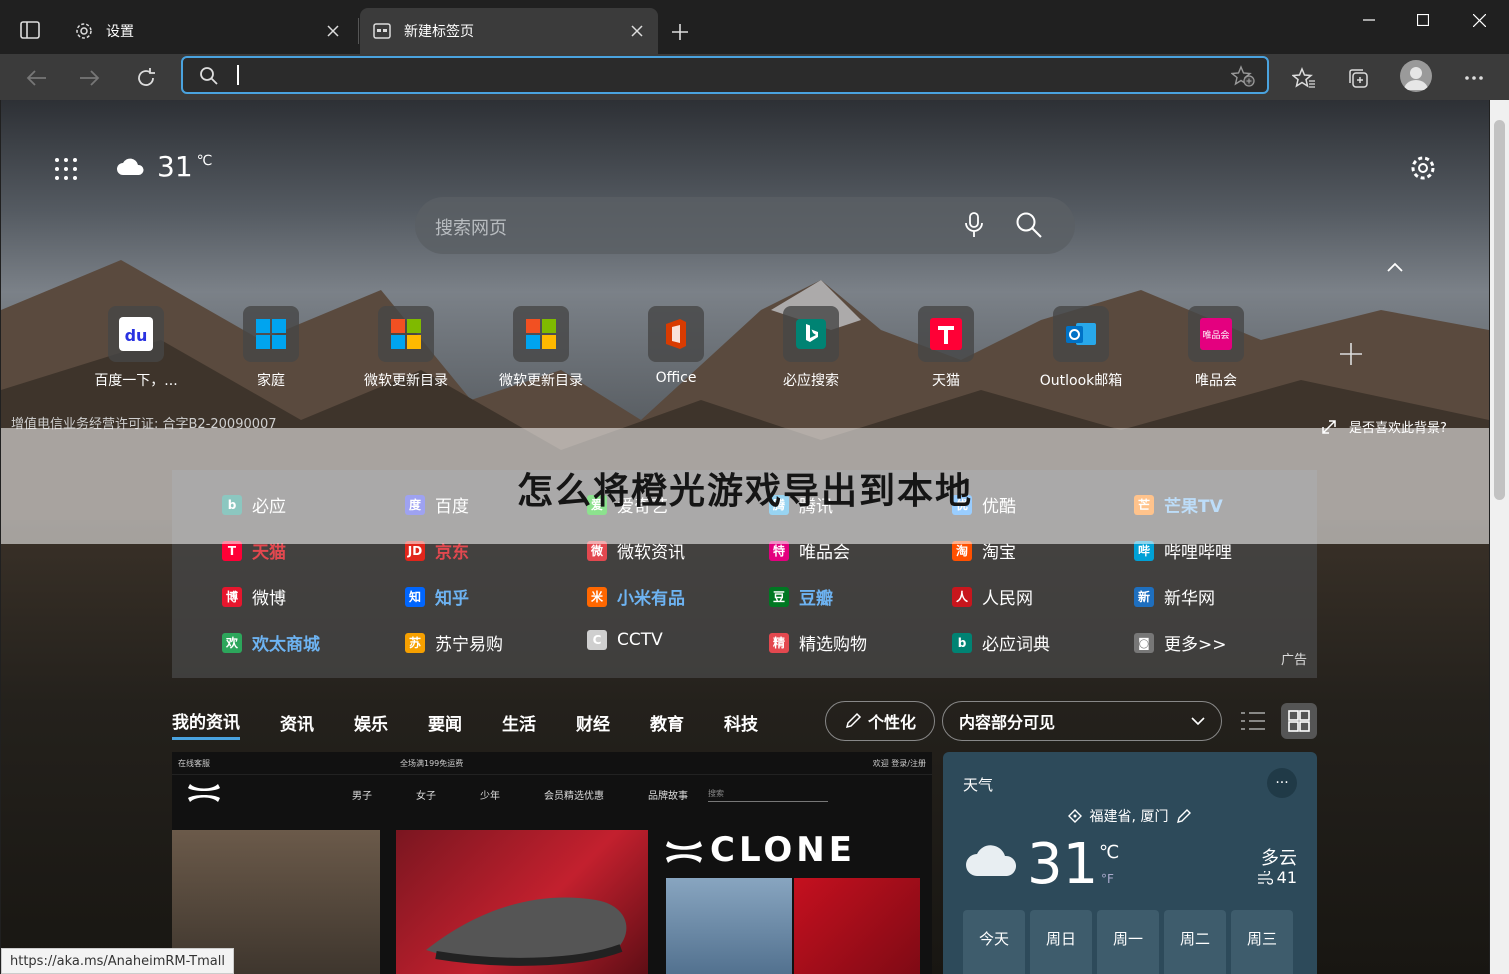 The height and width of the screenshot is (974, 1509). I want to click on refresh-button, so click(146, 78).